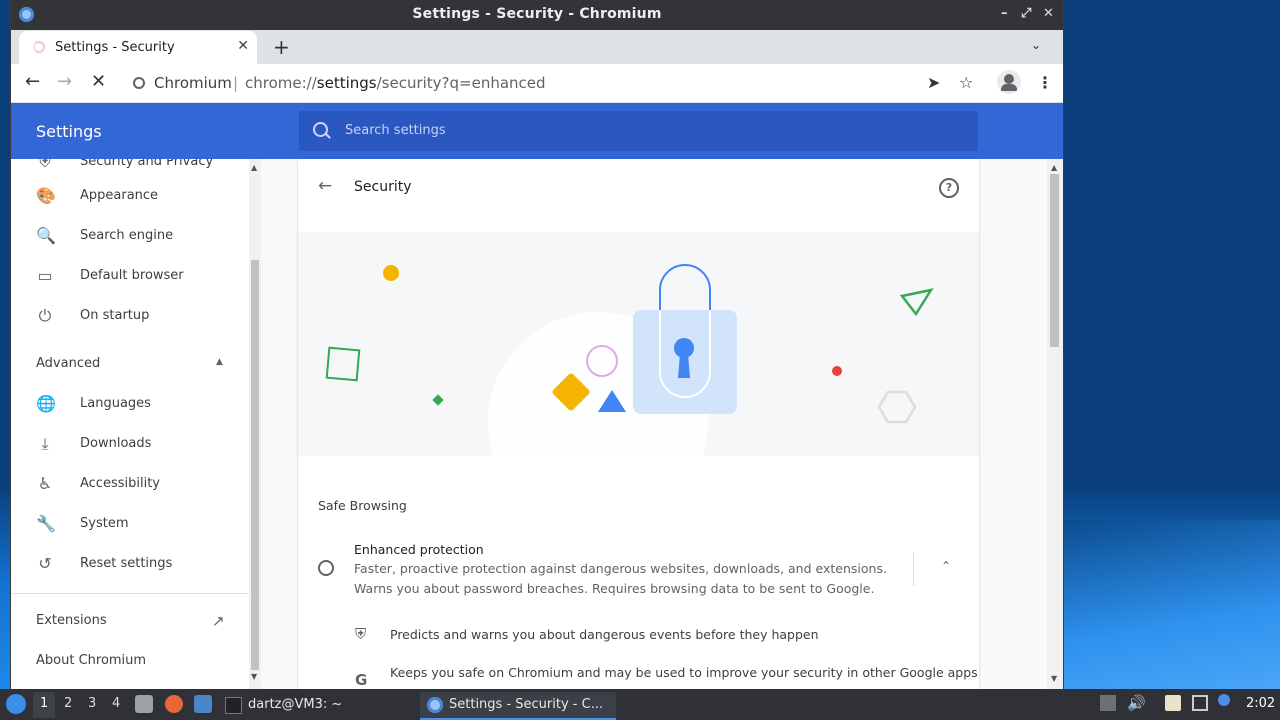 Image resolution: width=1280 pixels, height=720 pixels. Describe the element at coordinates (383, 187) in the screenshot. I see `page-title: Security` at that location.